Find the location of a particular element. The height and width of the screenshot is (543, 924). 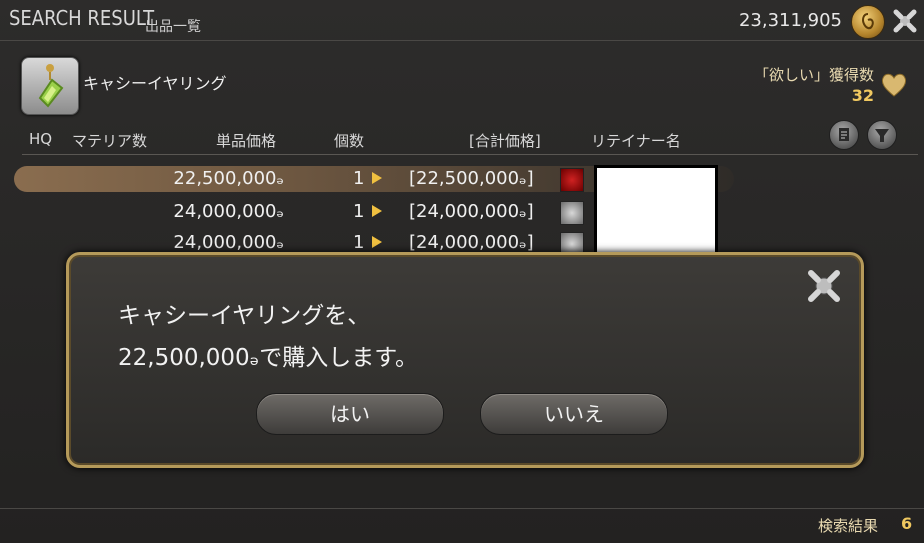

title-bar: SEARCH RESULT 出品一覧 23,311,905 is located at coordinates (462, 20).